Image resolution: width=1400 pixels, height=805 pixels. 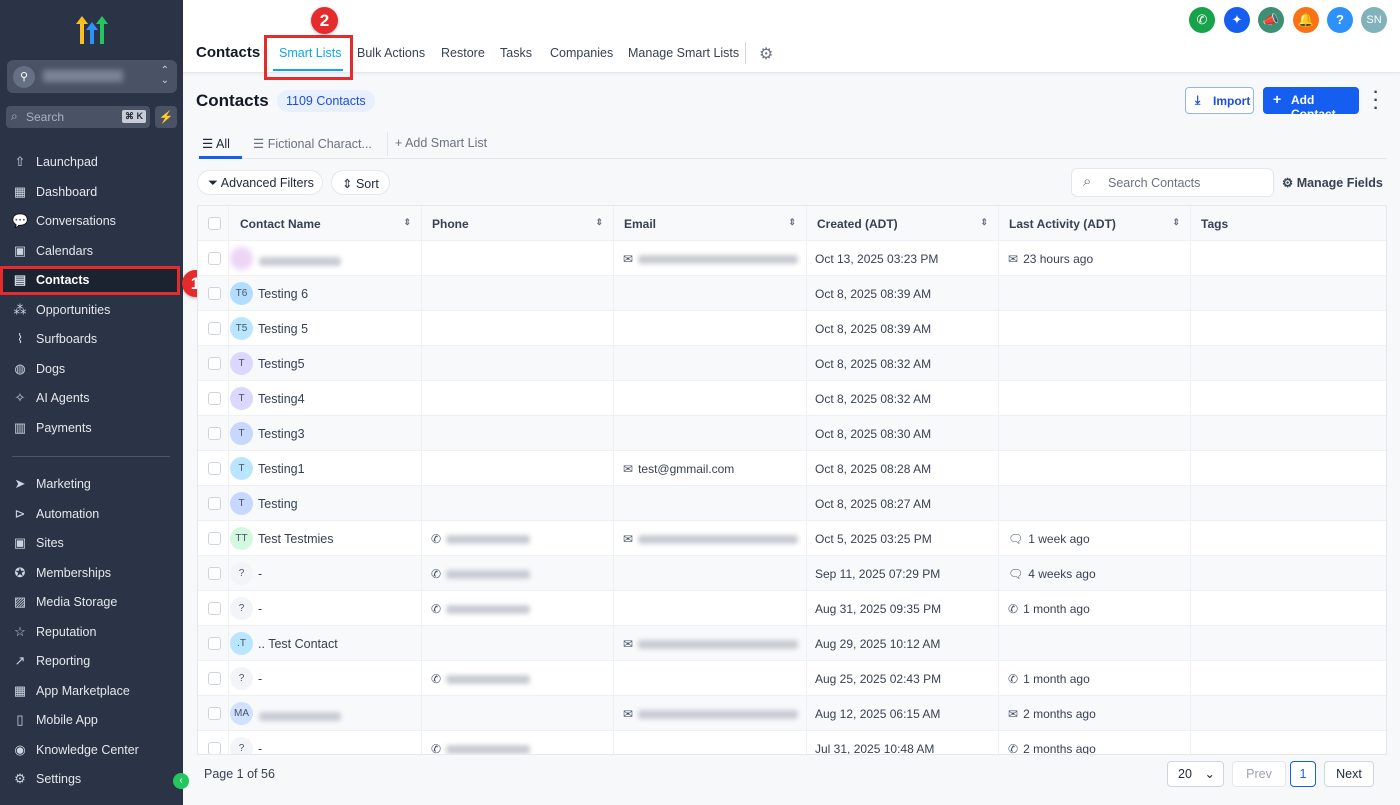 I want to click on account-switcher: ⚲ ⌃ ⌄, so click(x=92, y=76).